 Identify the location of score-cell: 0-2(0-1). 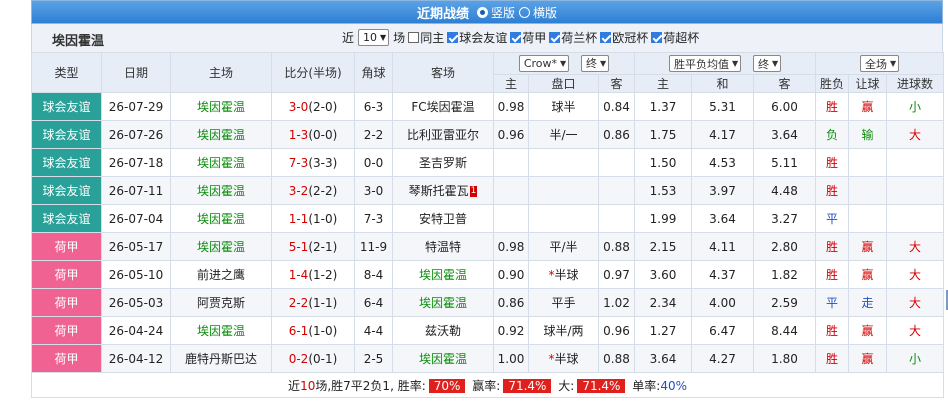
(313, 358).